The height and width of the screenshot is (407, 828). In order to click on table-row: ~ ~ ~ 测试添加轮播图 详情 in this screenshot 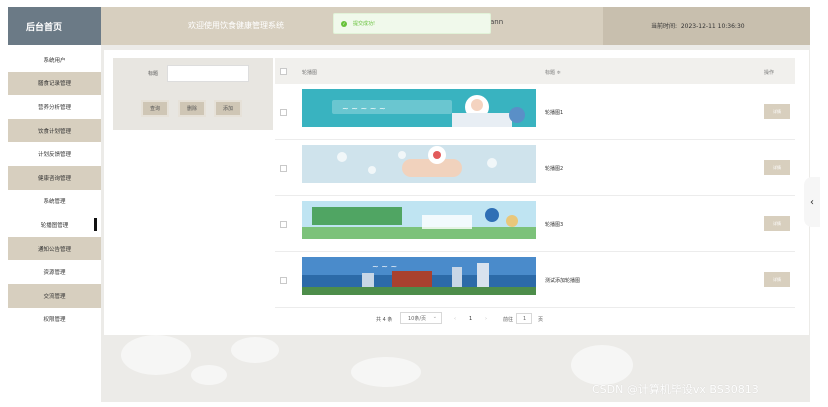, I will do `click(535, 280)`.